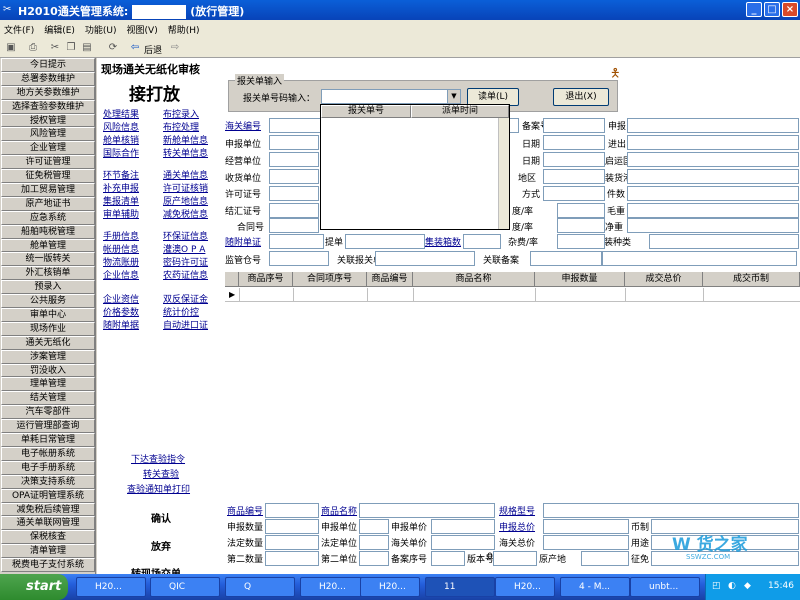  Describe the element at coordinates (185, 152) in the screenshot. I see `panel-link-7: 转关单信息` at that location.